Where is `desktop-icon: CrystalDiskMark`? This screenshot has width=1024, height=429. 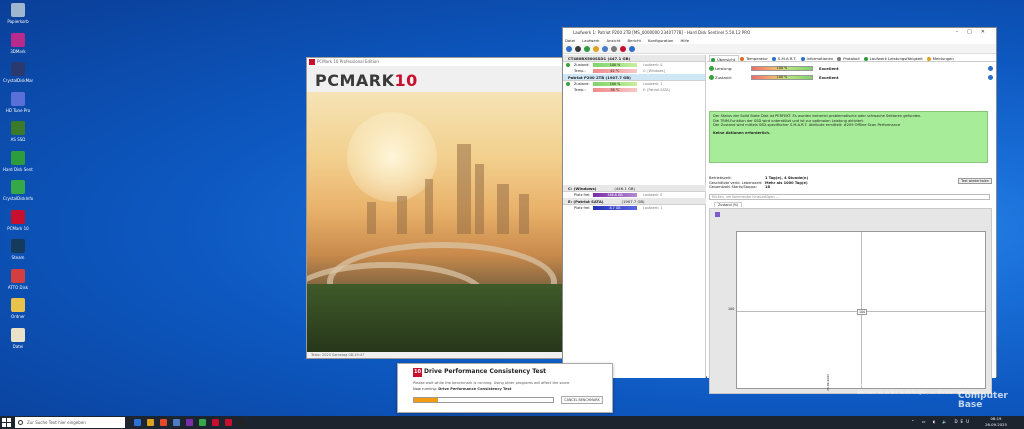 desktop-icon: CrystalDiskMark is located at coordinates (18, 72).